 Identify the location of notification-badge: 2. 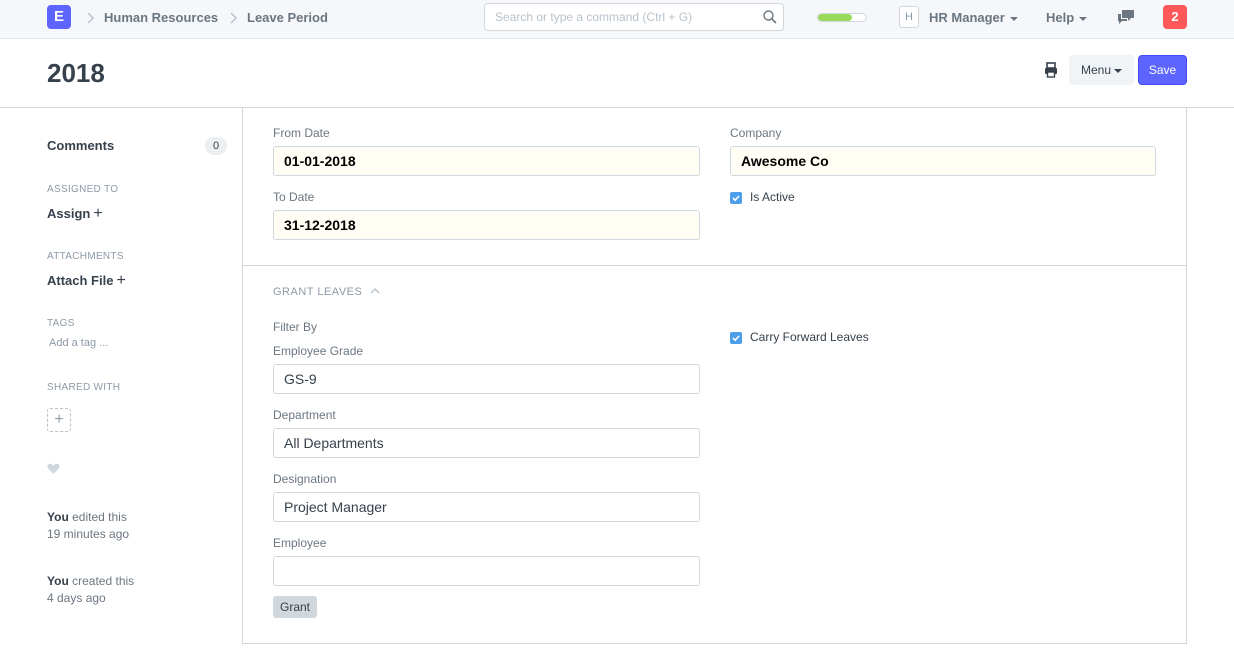
(1175, 17).